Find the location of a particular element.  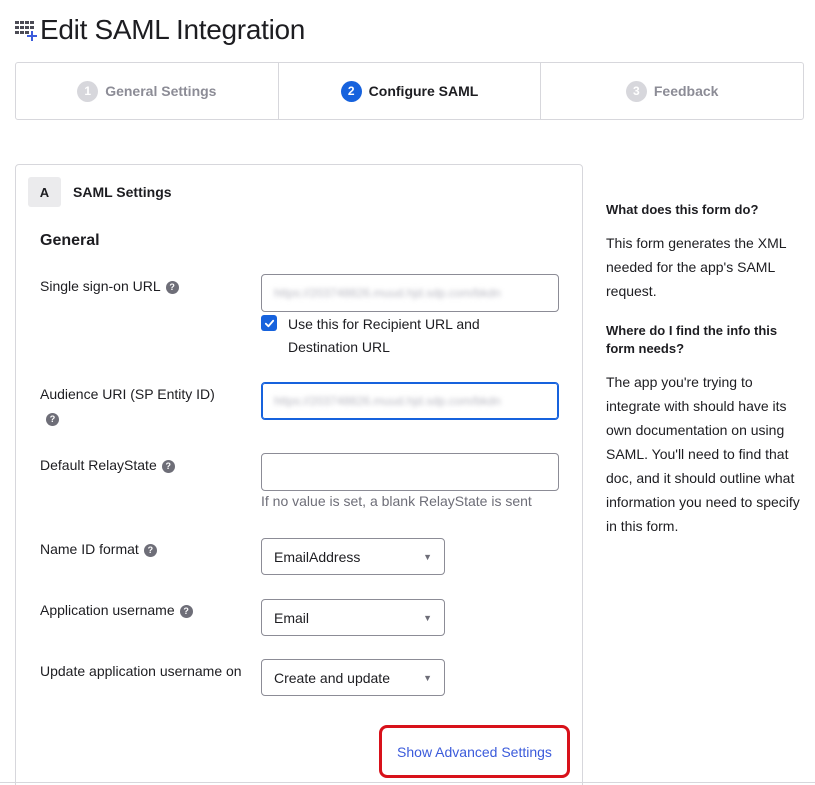

grid-plus-icon is located at coordinates (26, 30).